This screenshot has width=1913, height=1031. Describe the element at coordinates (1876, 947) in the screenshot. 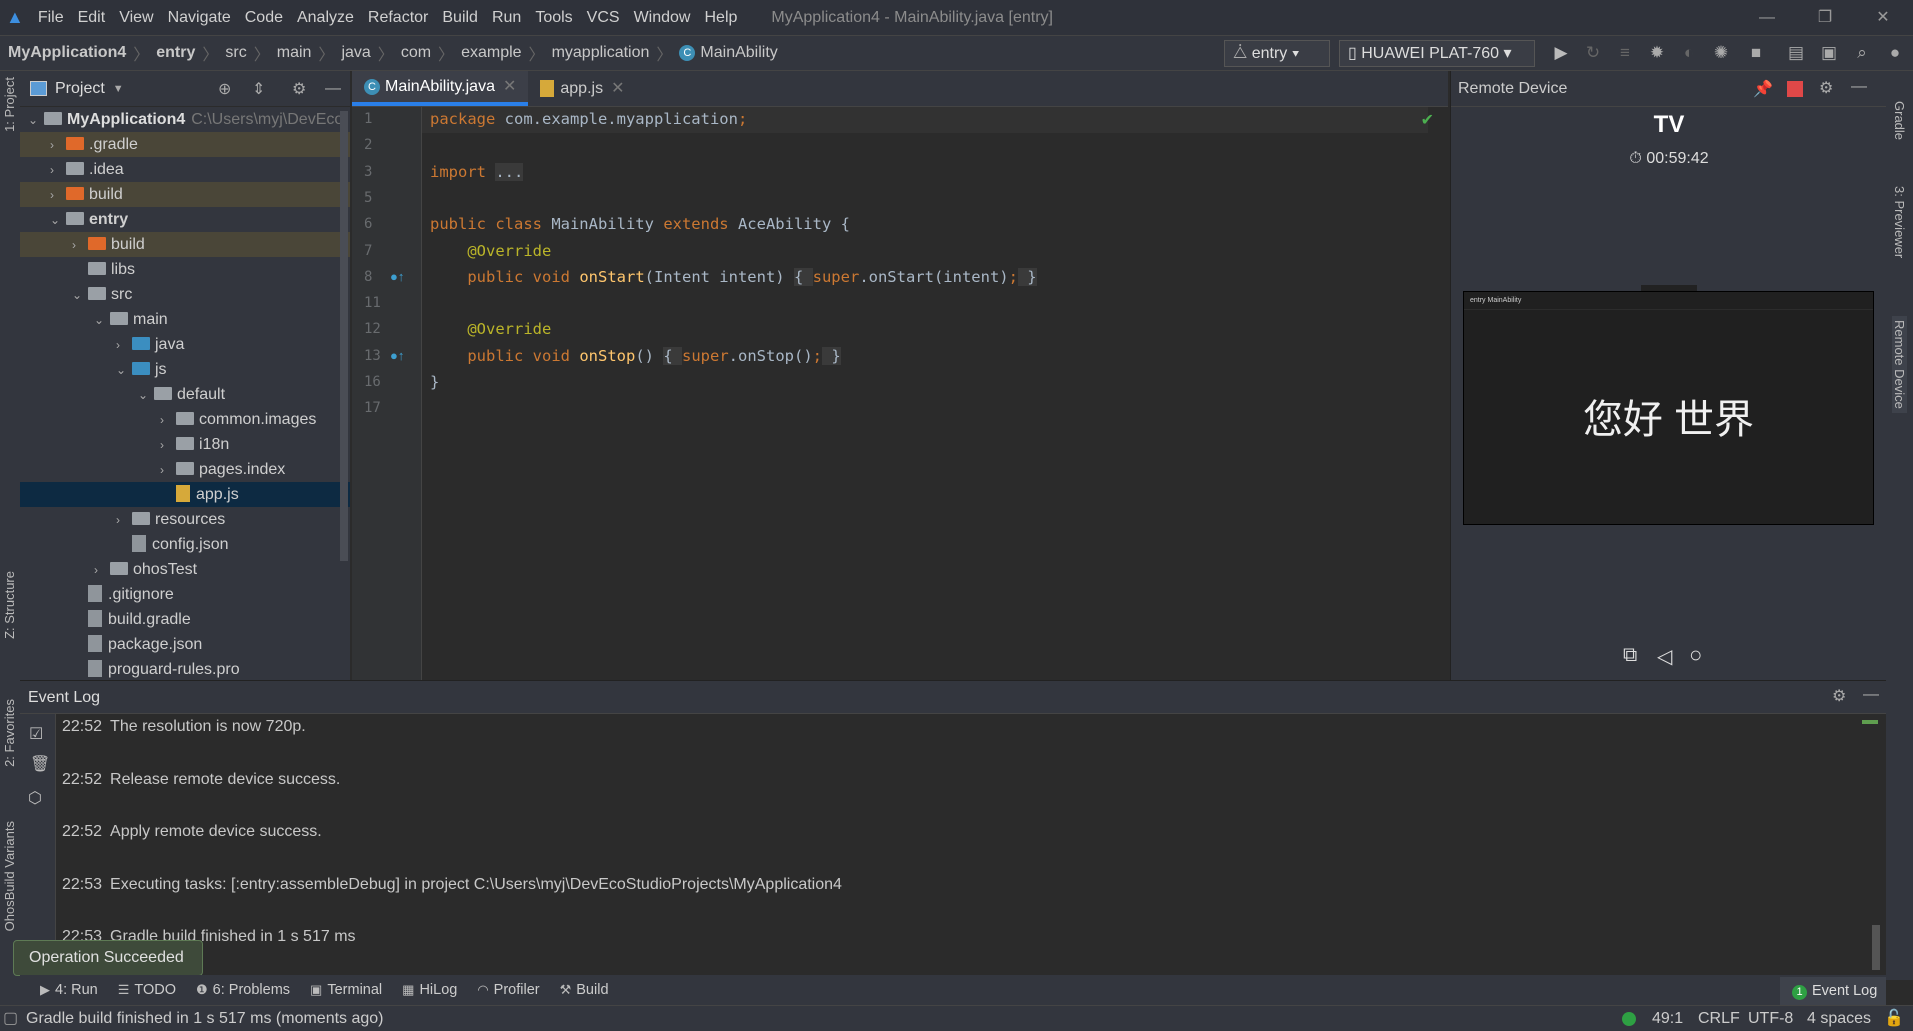

I see `log-scrollbar` at that location.